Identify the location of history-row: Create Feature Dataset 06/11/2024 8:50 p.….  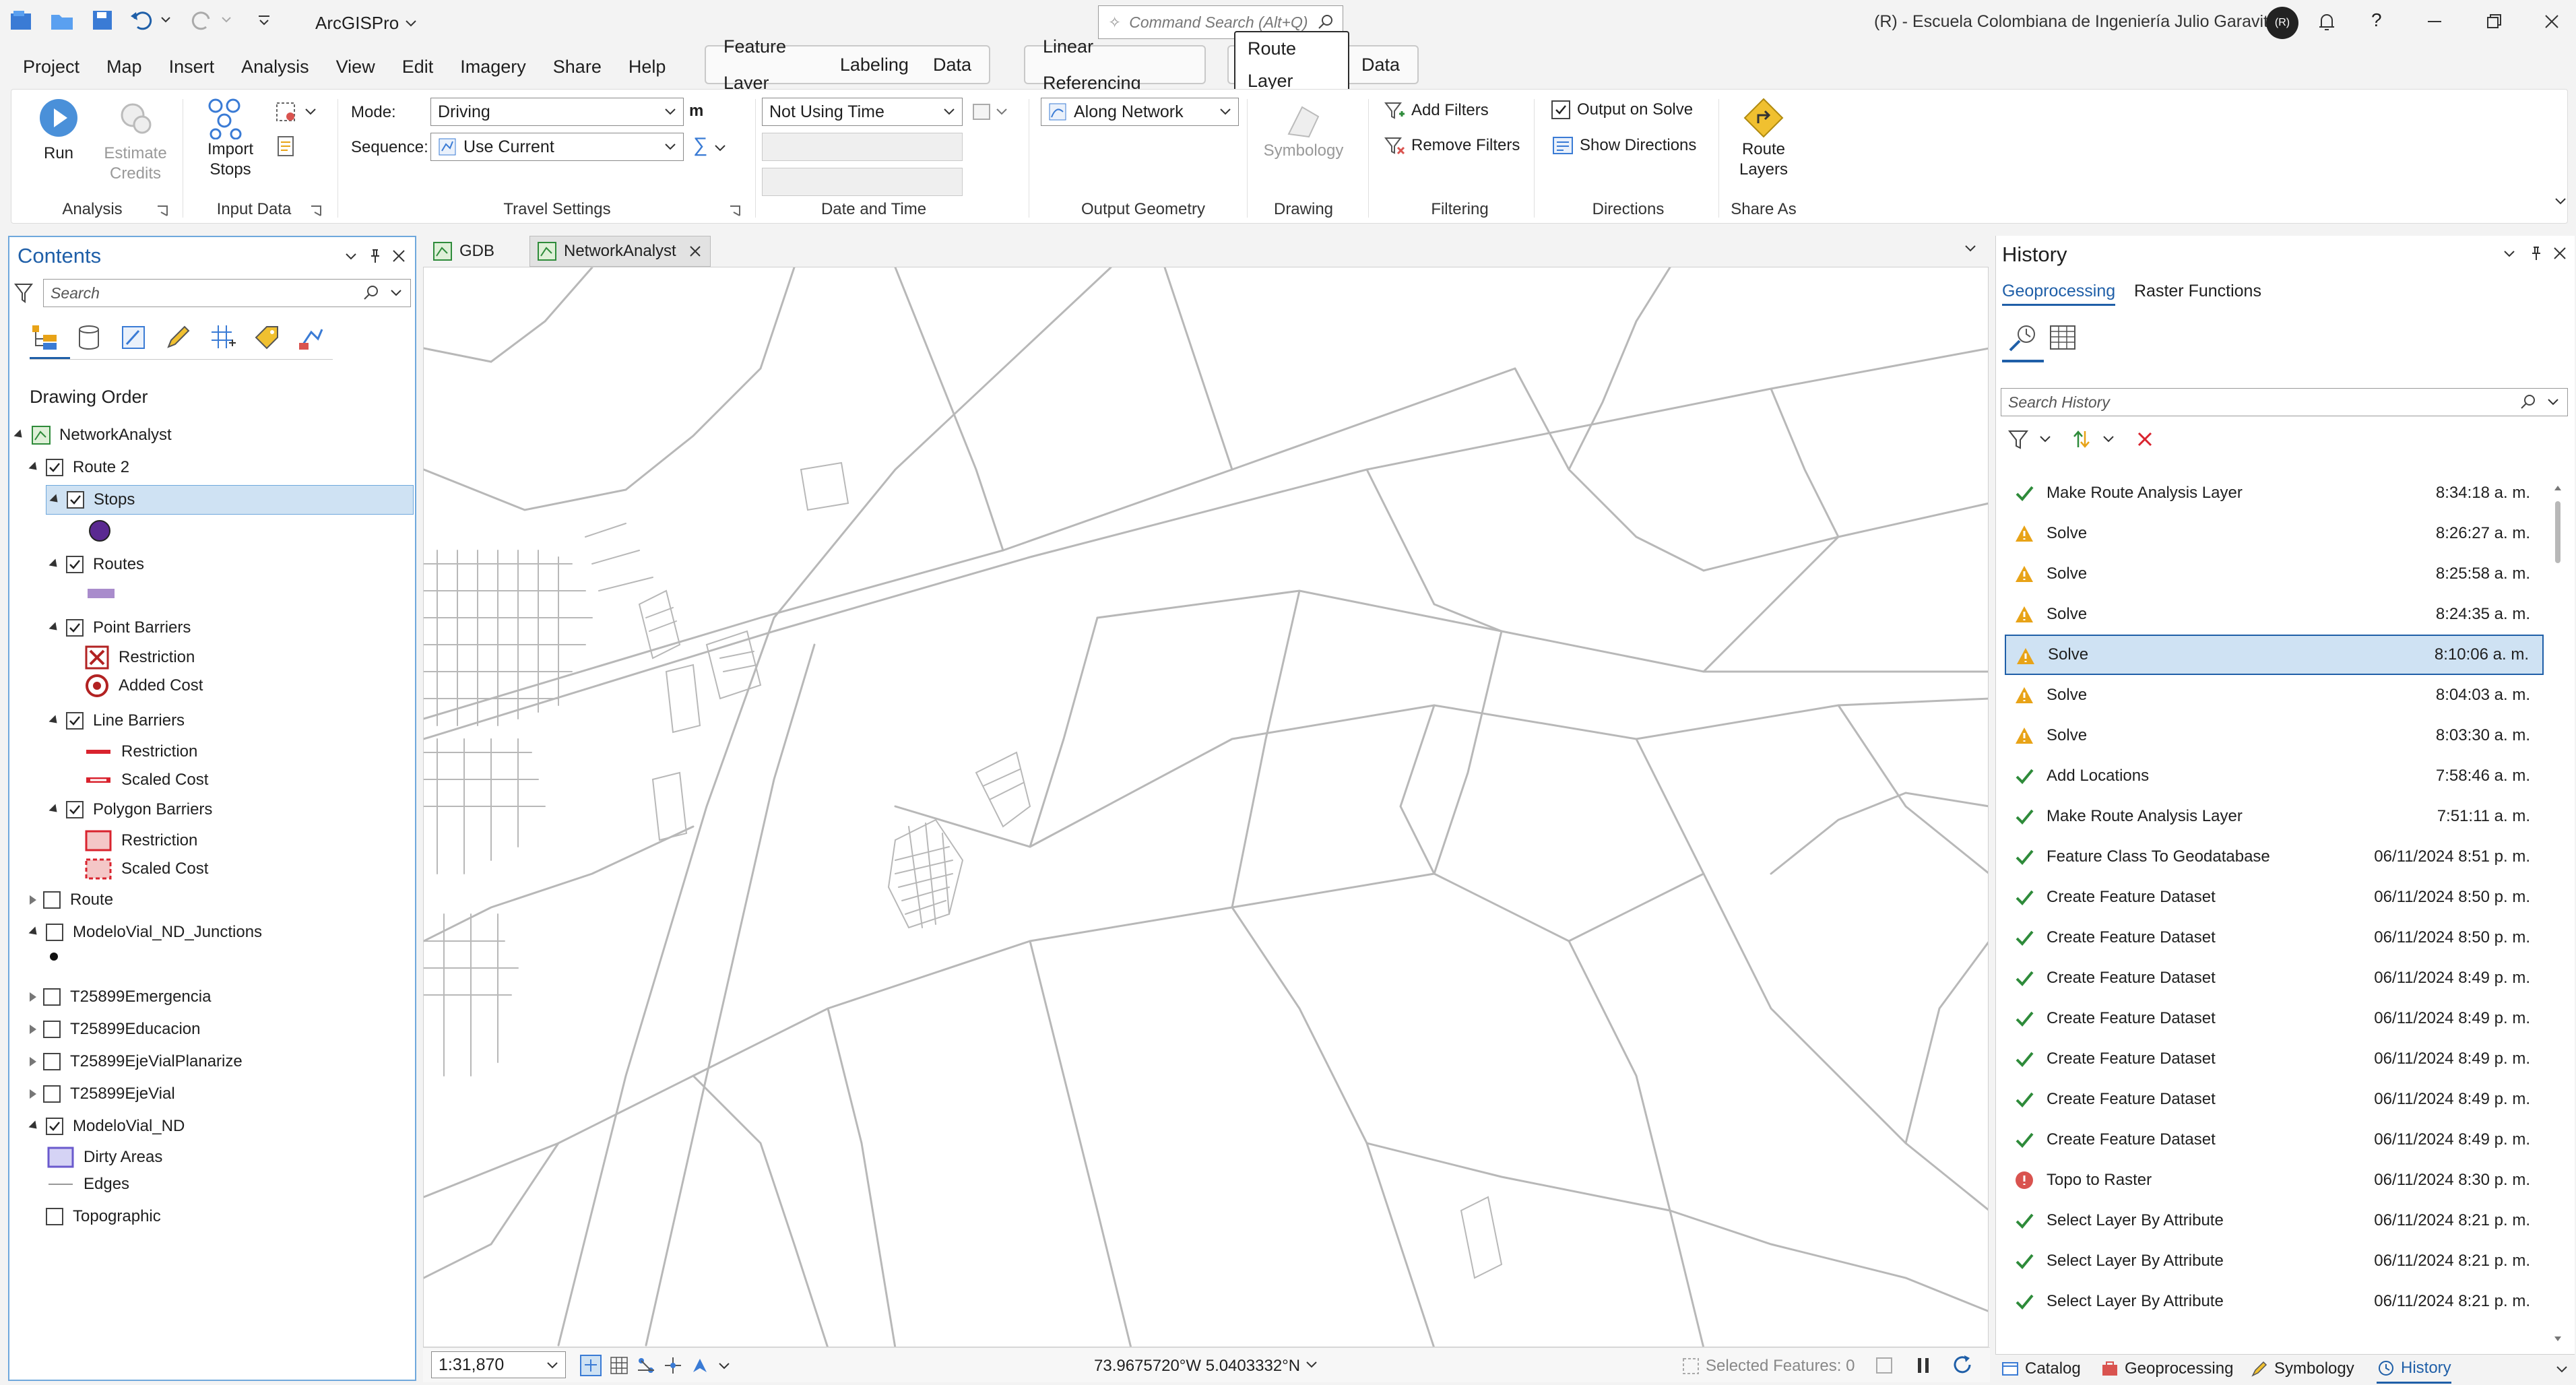
(2275, 897).